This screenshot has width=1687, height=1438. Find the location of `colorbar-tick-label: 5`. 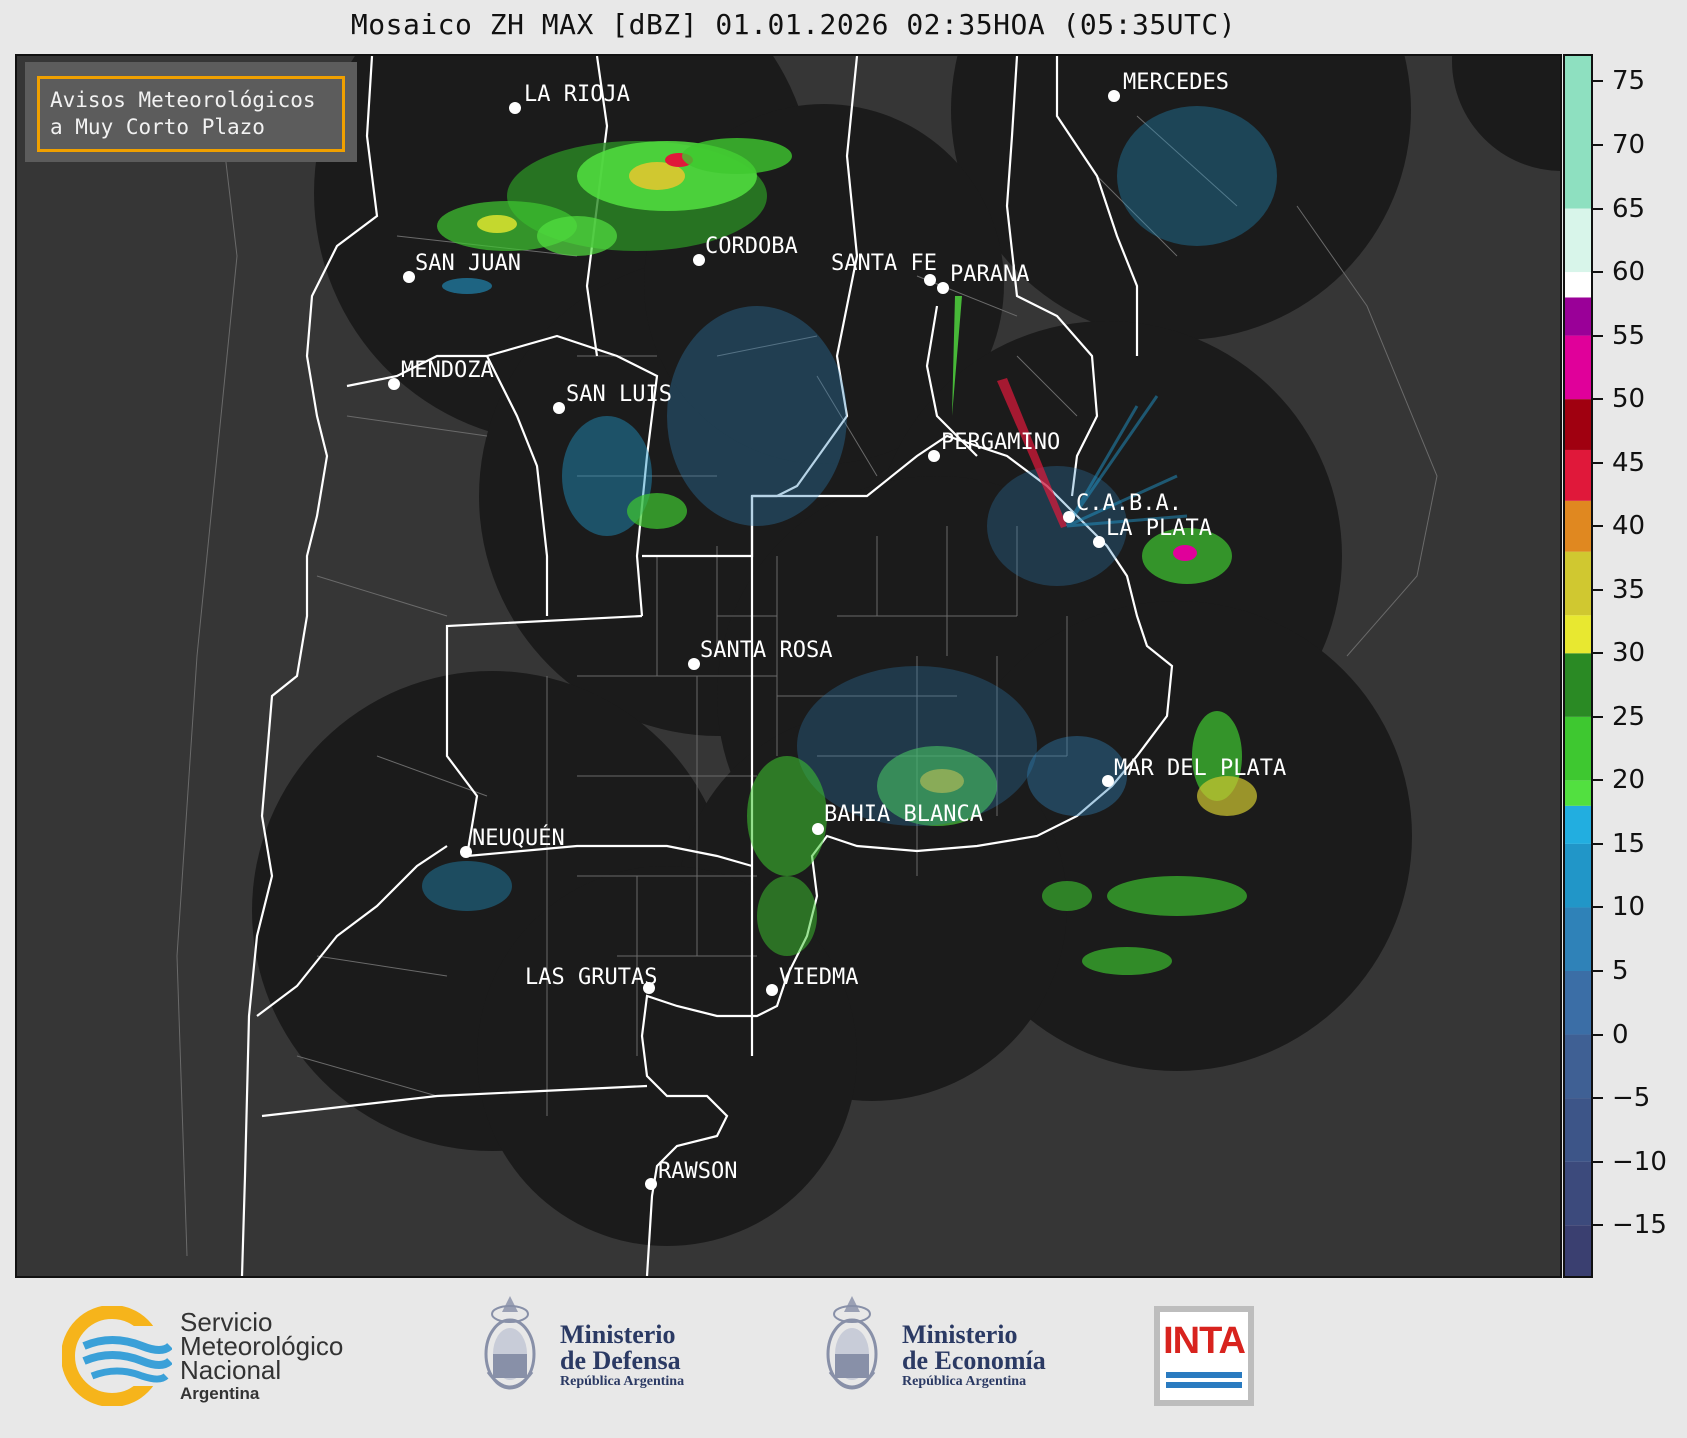

colorbar-tick-label: 5 is located at coordinates (1620, 971).